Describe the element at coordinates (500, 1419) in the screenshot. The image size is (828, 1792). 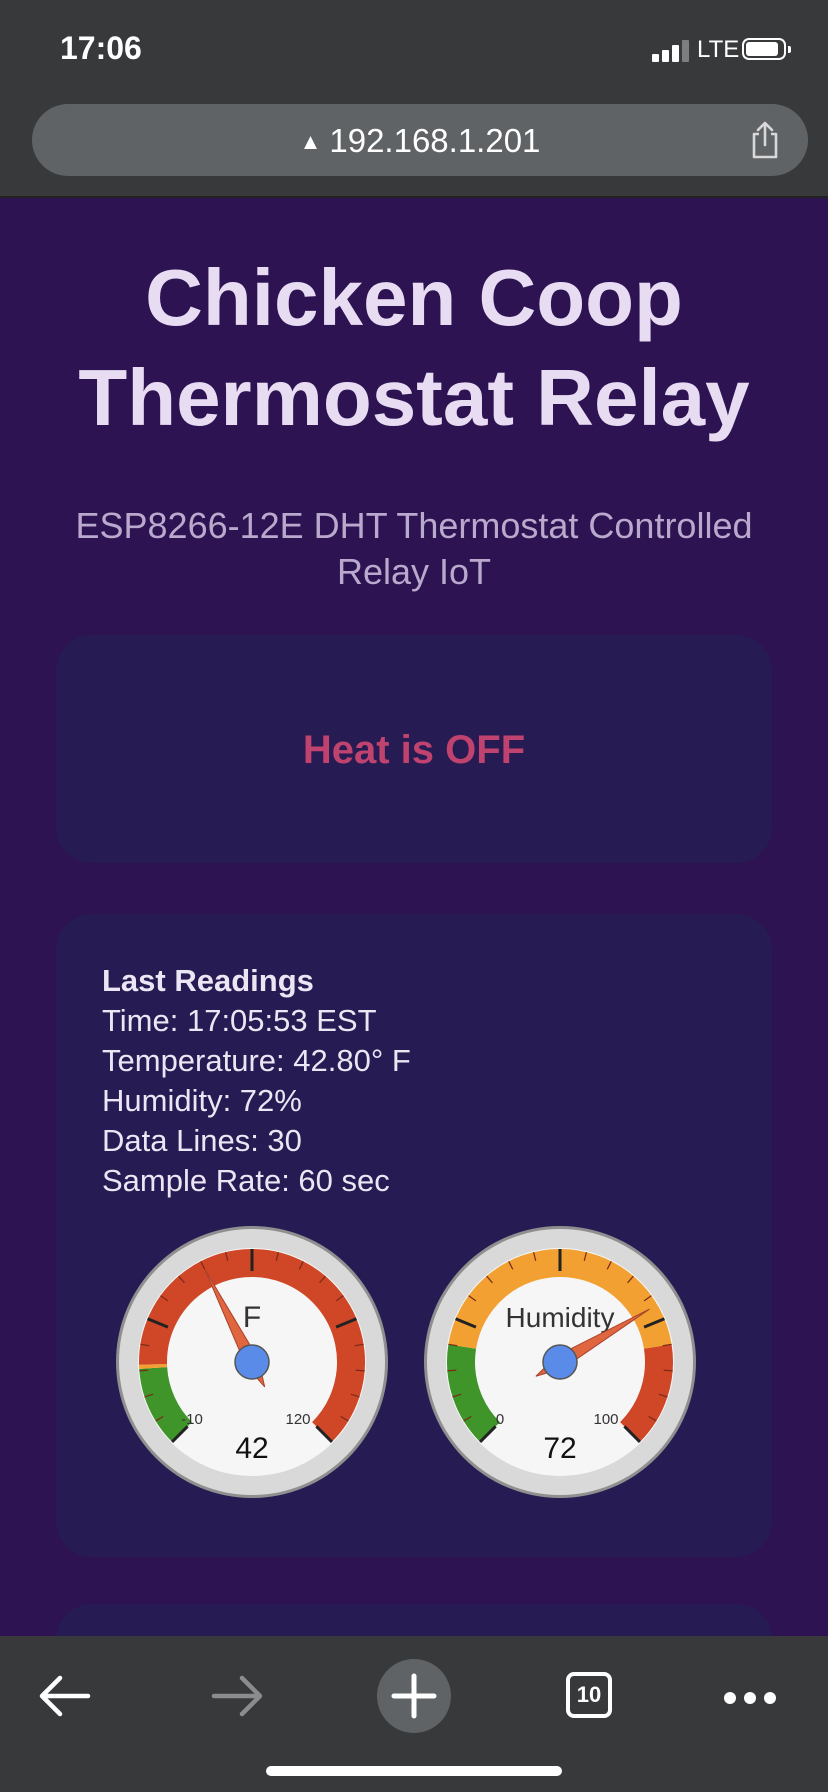
I see `gauge-min-label: 0` at that location.